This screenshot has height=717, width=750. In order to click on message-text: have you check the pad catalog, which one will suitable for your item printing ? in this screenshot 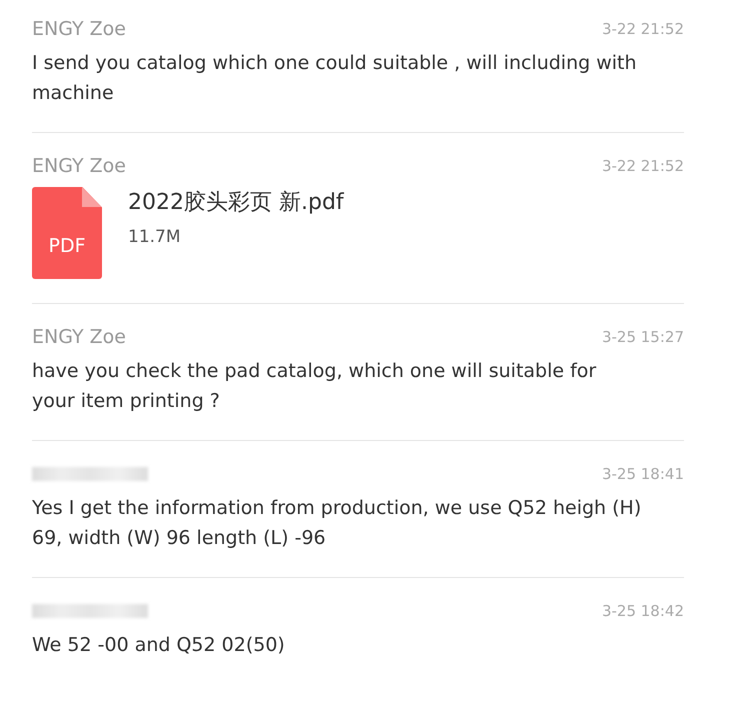, I will do `click(315, 386)`.